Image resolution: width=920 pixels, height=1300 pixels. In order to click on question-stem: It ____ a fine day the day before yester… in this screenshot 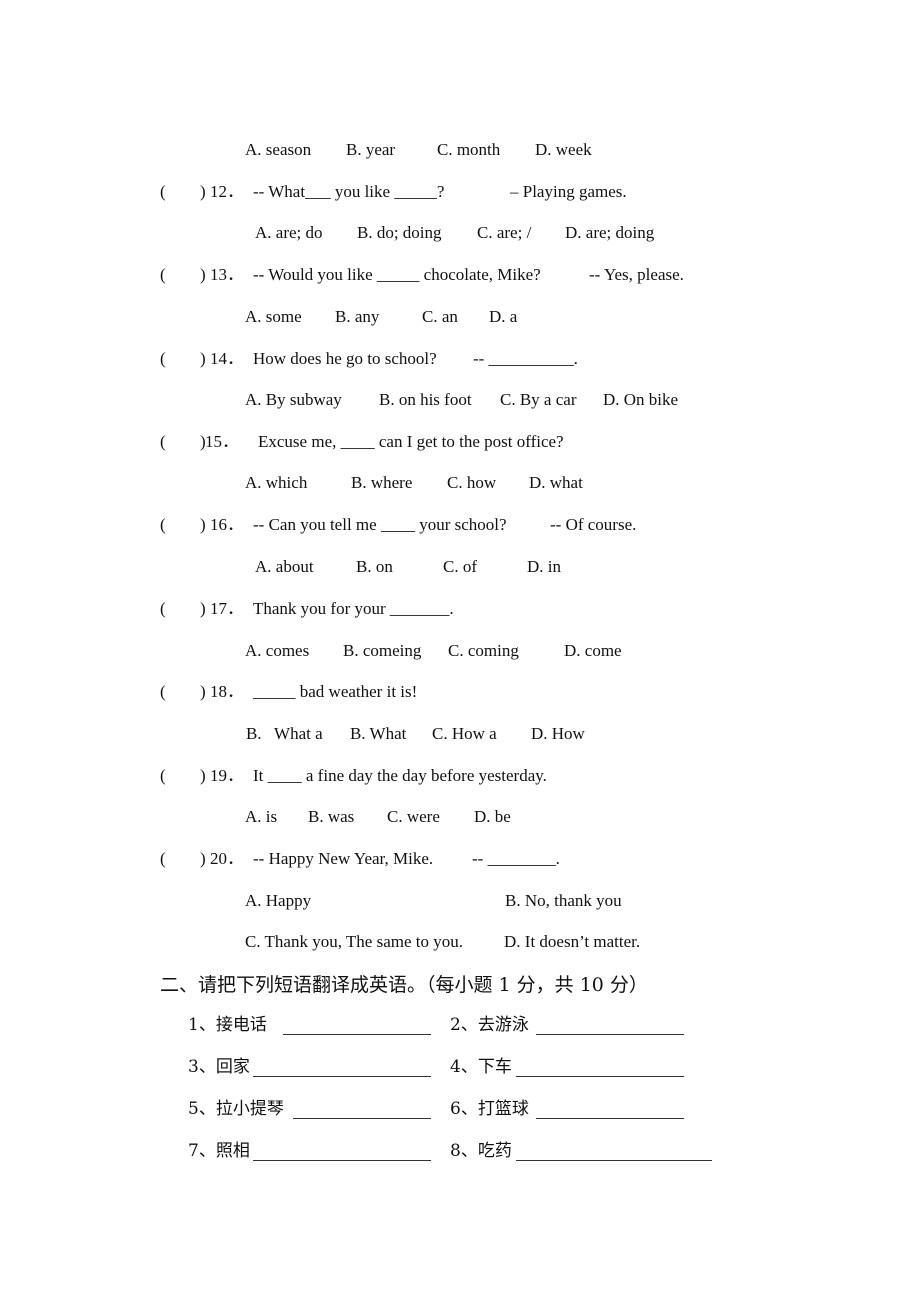, I will do `click(400, 775)`.